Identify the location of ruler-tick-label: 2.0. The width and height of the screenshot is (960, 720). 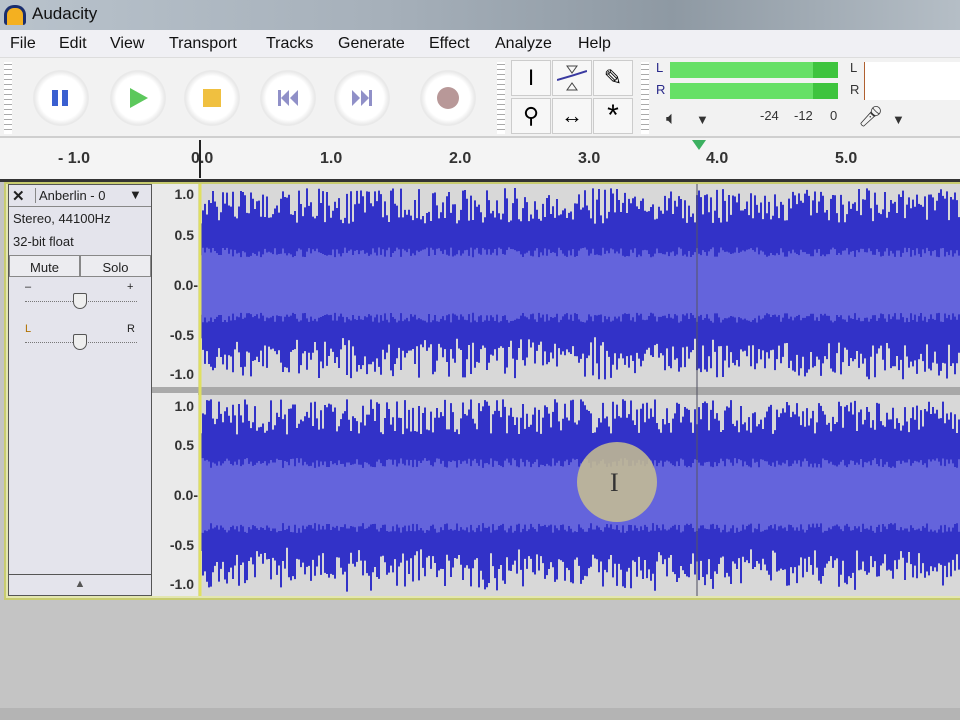
(460, 158).